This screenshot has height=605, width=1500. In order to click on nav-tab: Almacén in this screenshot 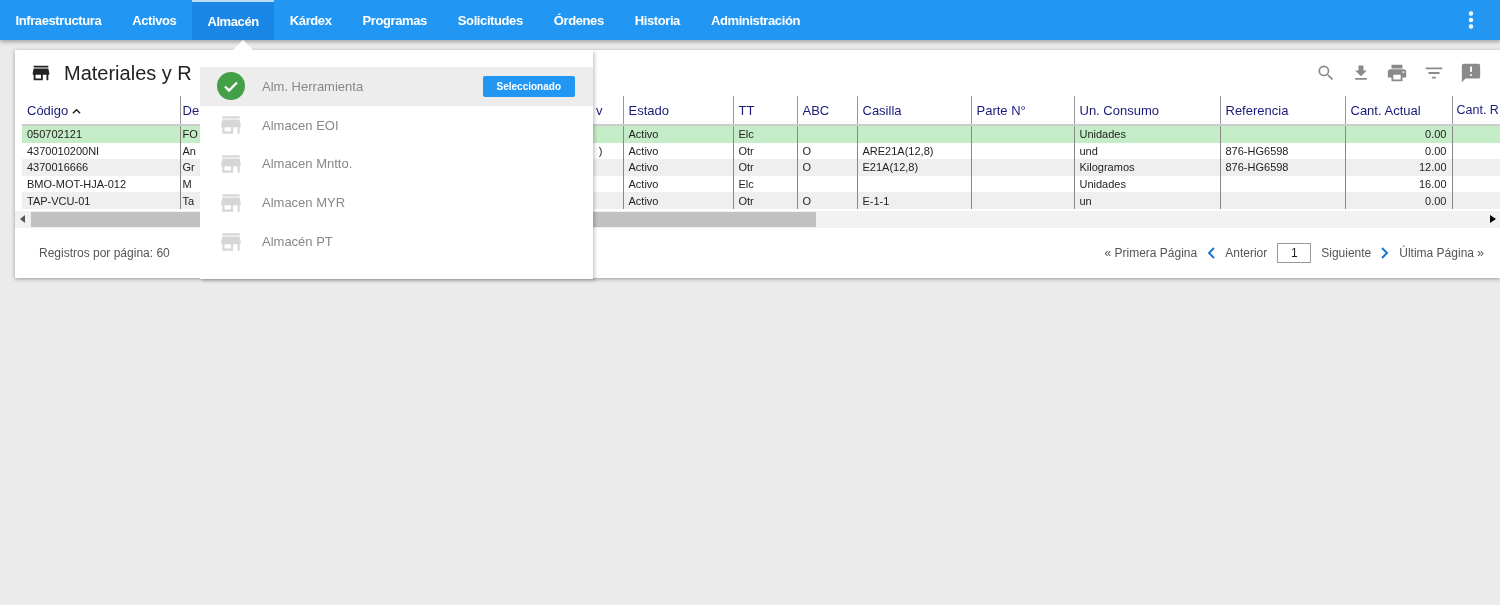, I will do `click(233, 20)`.